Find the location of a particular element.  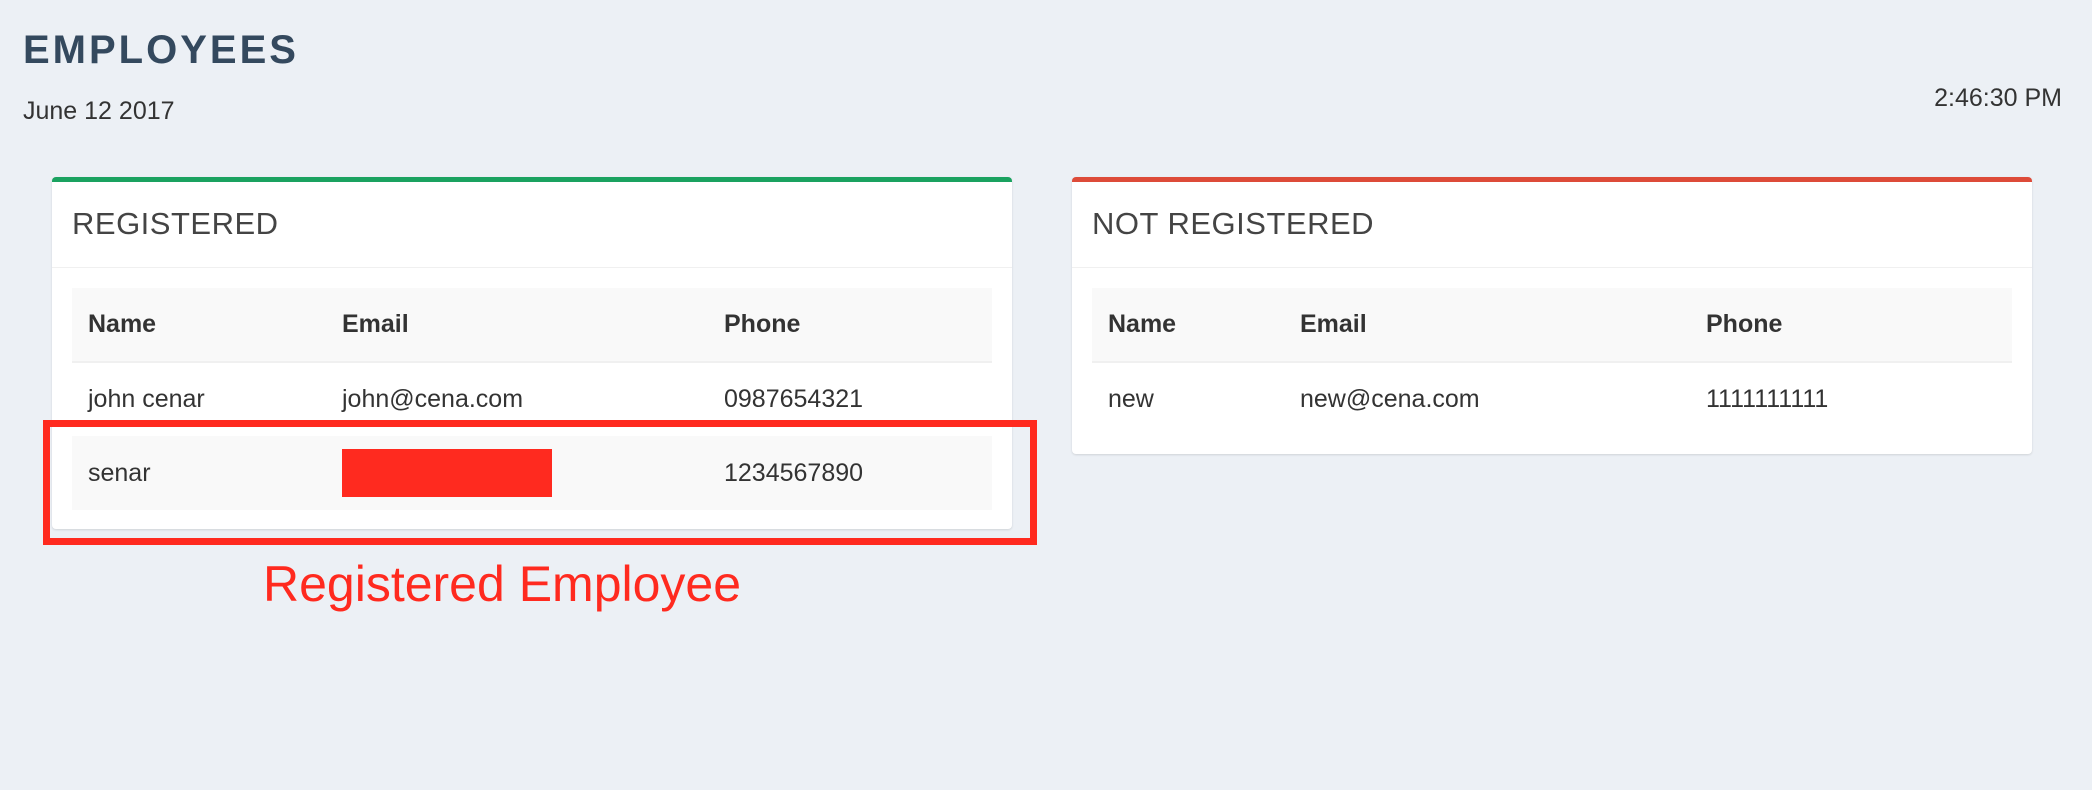

annotation-label: Registered Employee is located at coordinates (502, 584).